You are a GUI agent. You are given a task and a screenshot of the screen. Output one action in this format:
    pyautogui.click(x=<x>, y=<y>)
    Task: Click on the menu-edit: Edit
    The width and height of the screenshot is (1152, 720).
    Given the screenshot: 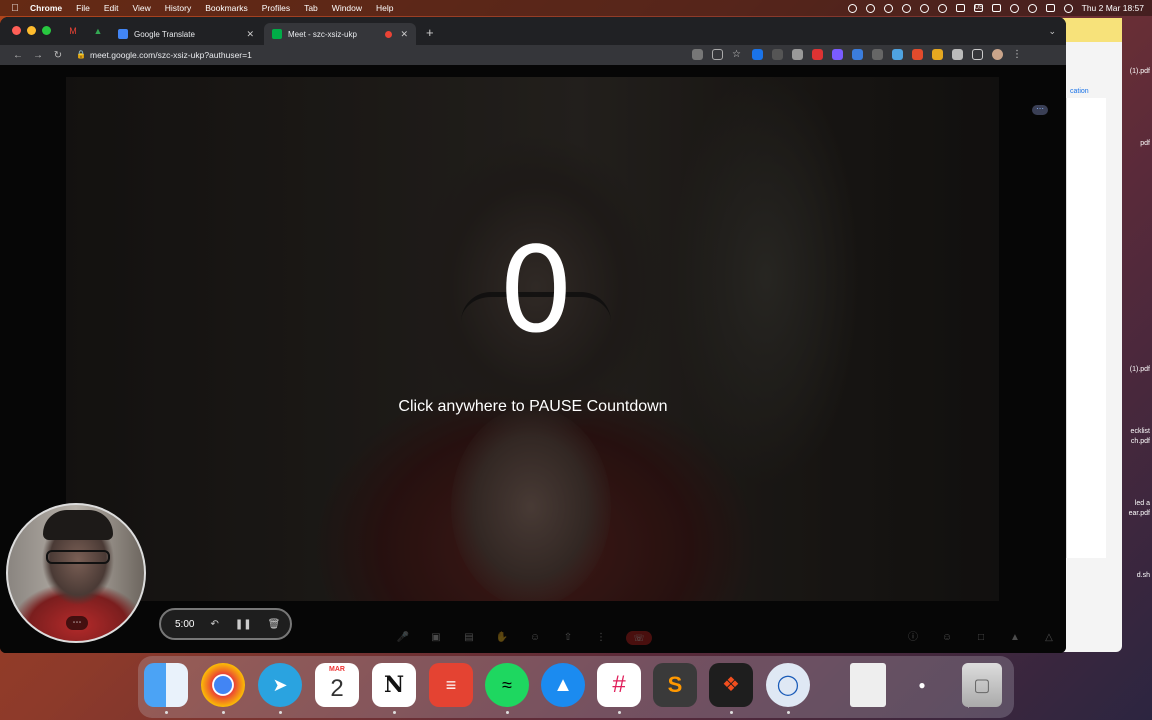 What is the action you would take?
    pyautogui.click(x=111, y=8)
    